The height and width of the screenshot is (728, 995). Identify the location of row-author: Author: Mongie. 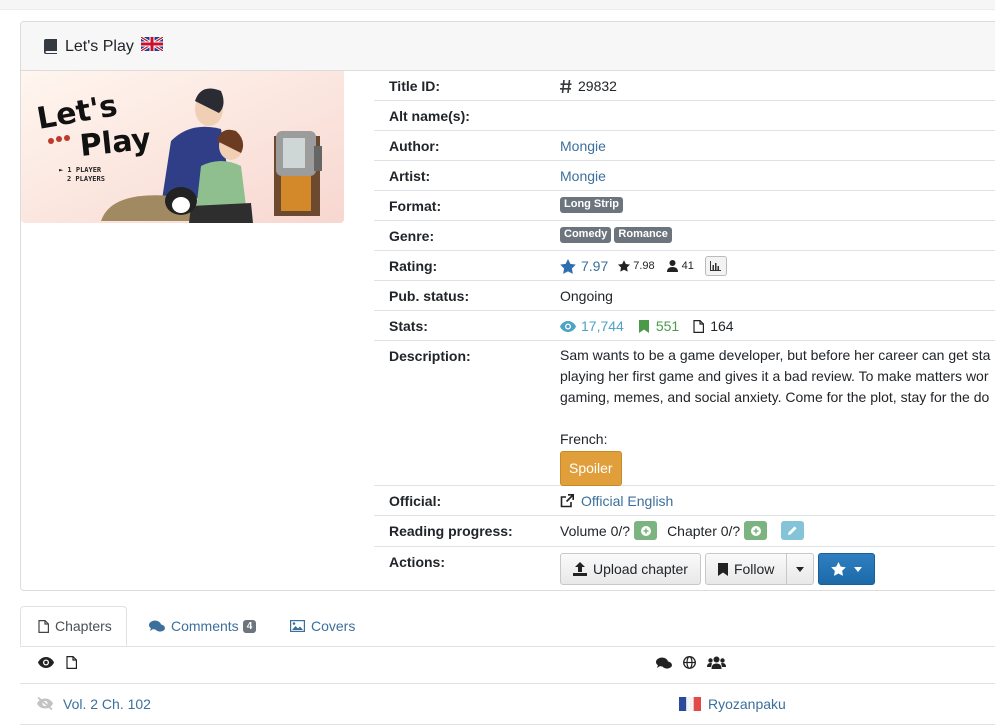
(684, 146).